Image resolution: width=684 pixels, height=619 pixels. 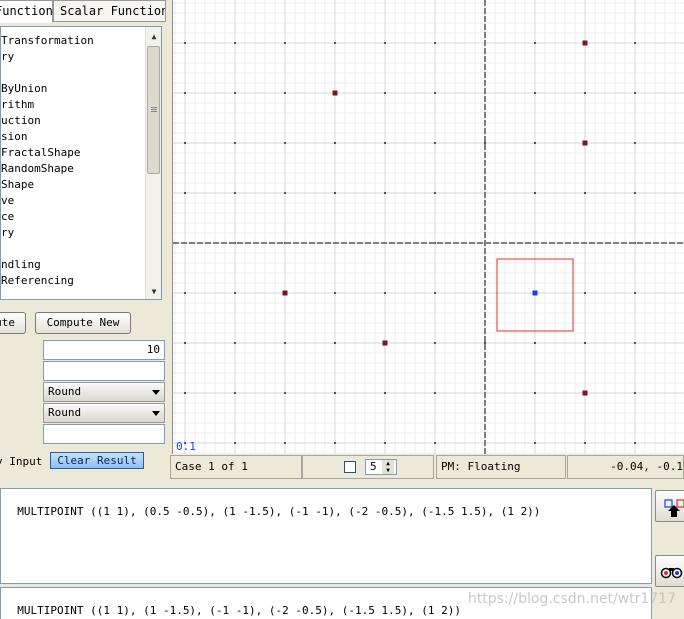 I want to click on copy-result-button, so click(x=669, y=506).